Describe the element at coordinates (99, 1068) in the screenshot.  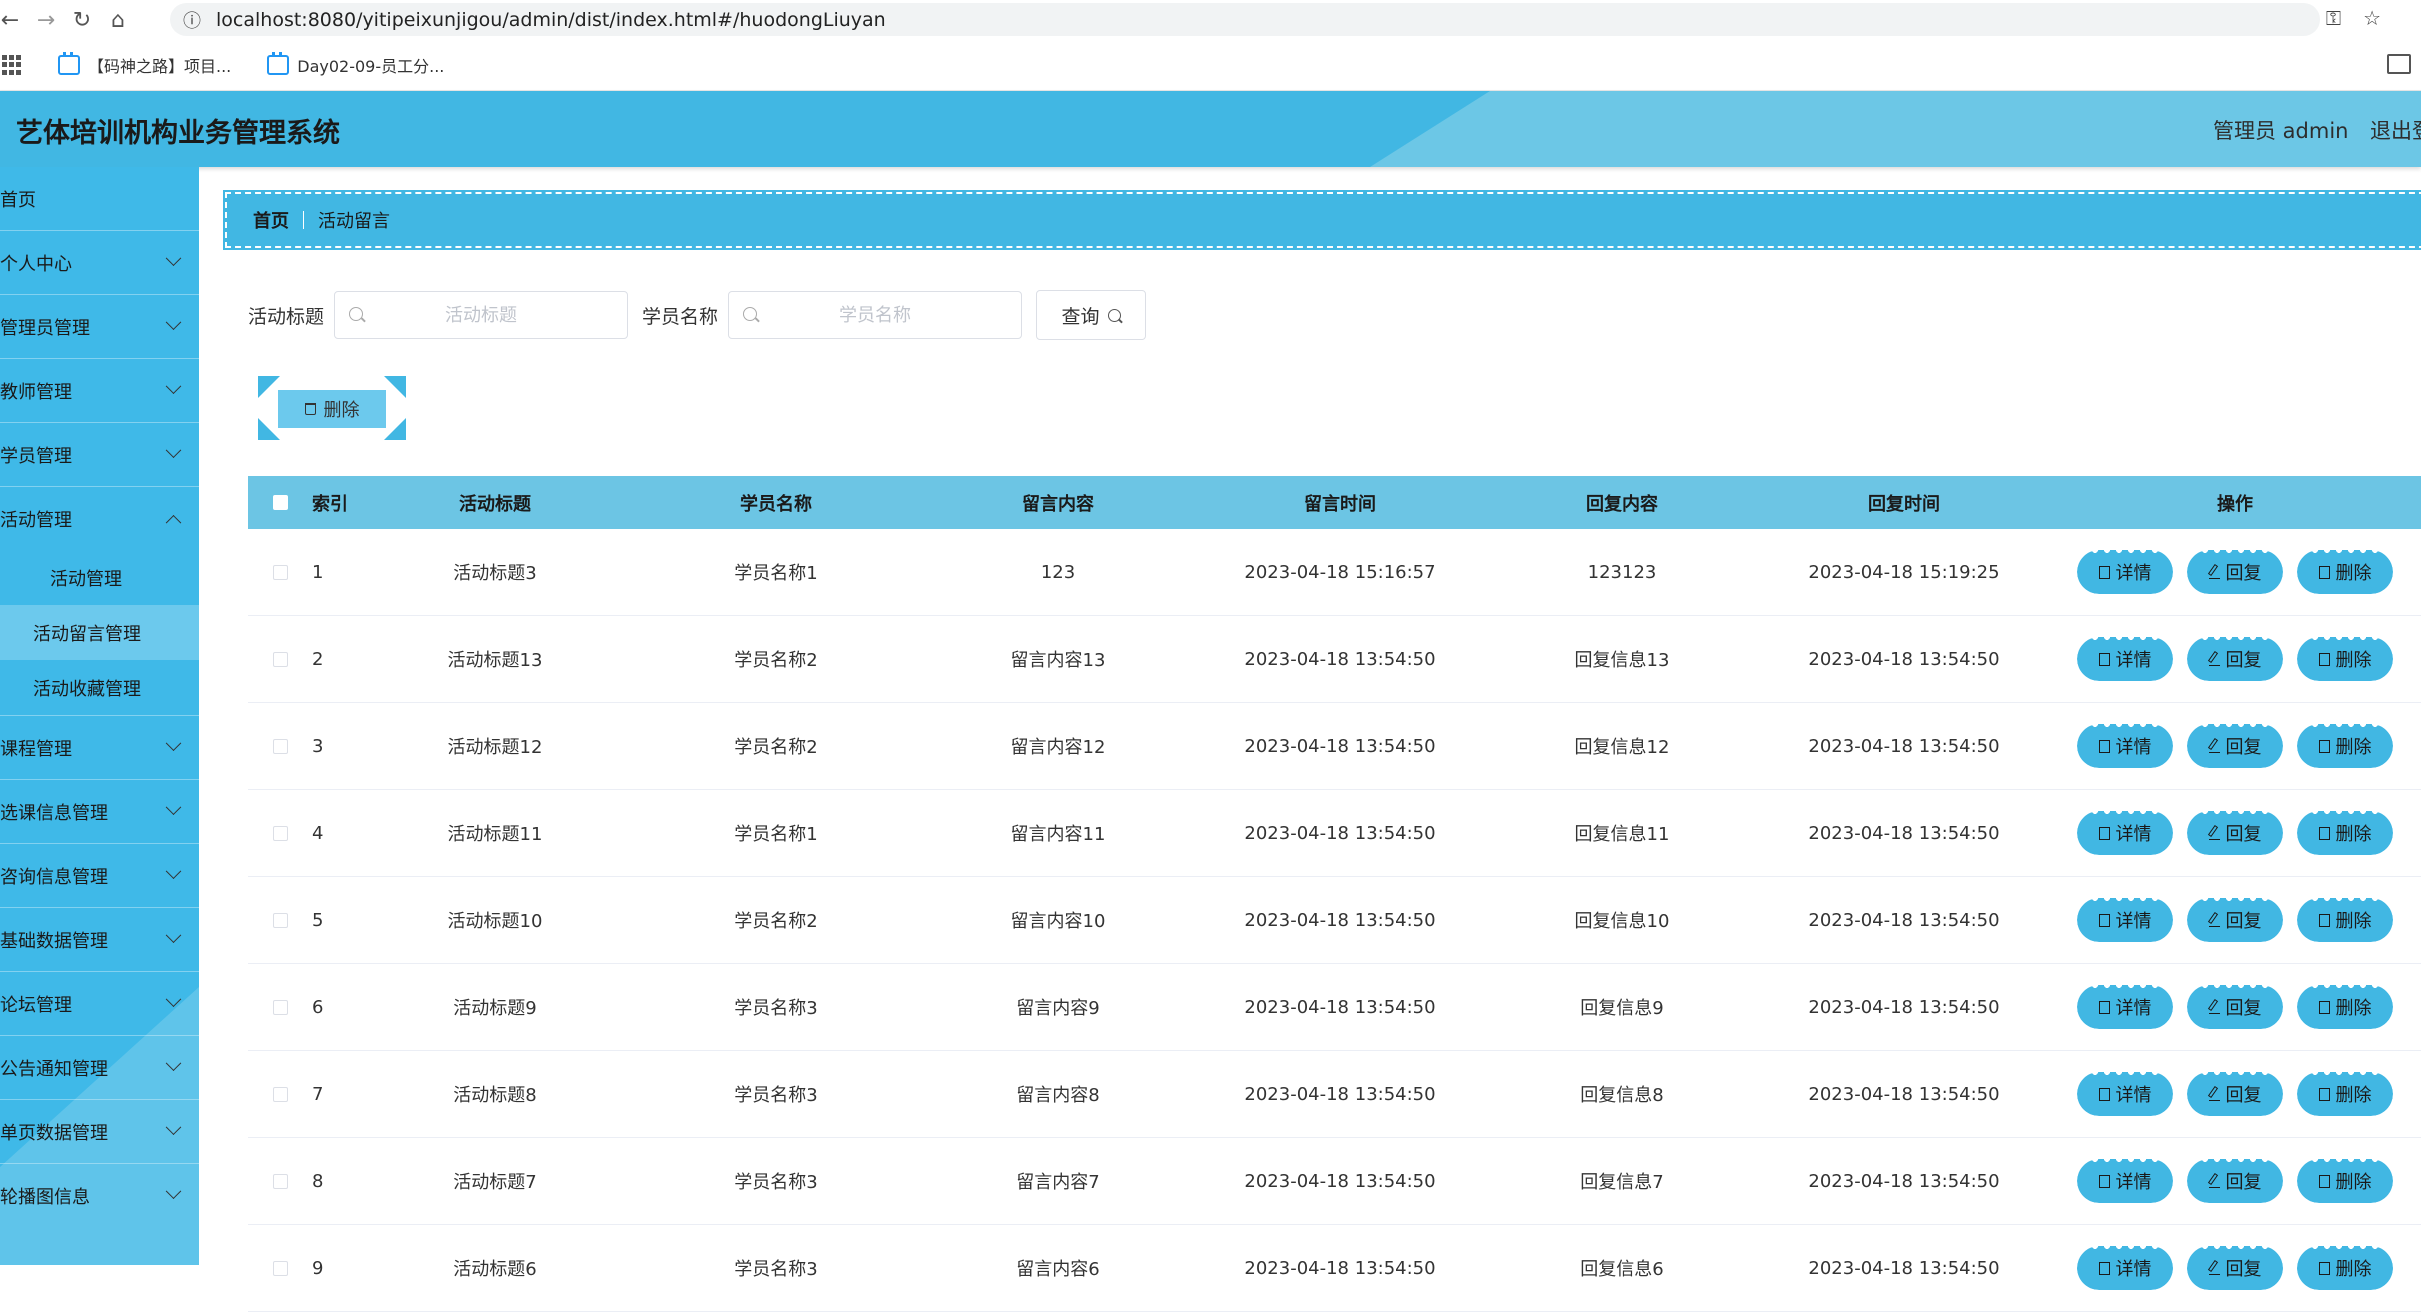
I see `sidebar-item-notices: 公告通知管理` at that location.